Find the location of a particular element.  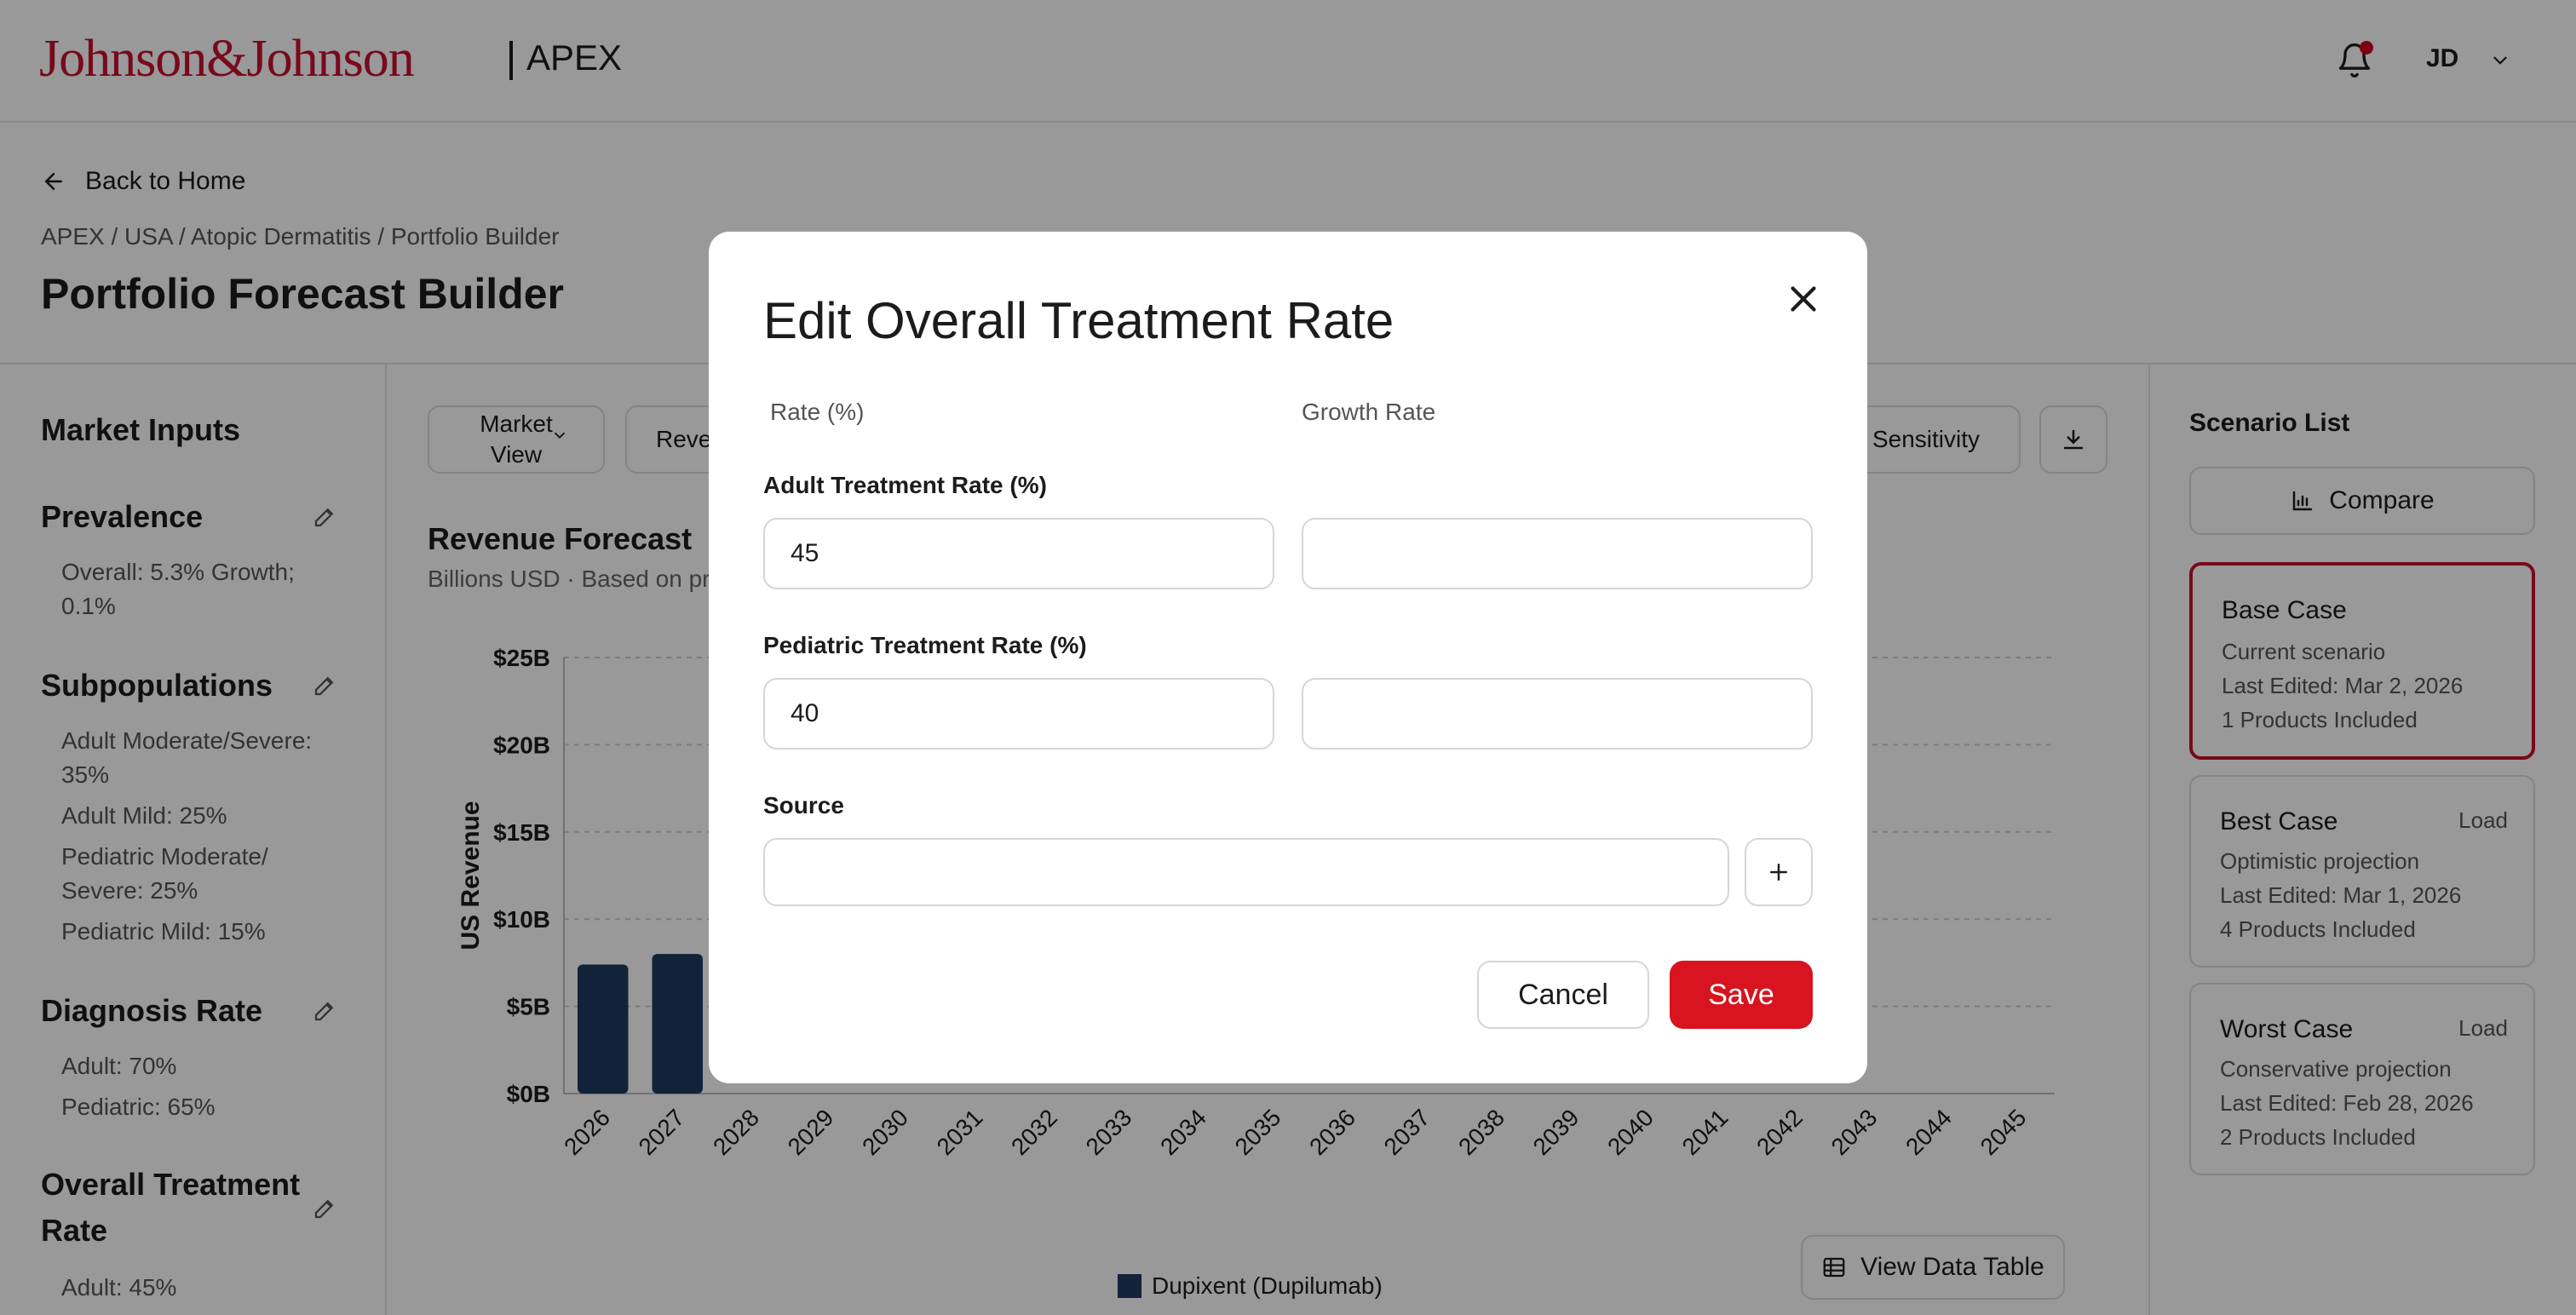

adult-rate-input is located at coordinates (1018, 554).